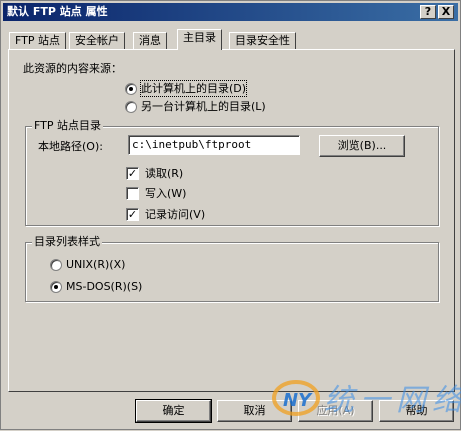  I want to click on local-path-label: 本地路径(O):, so click(70, 146).